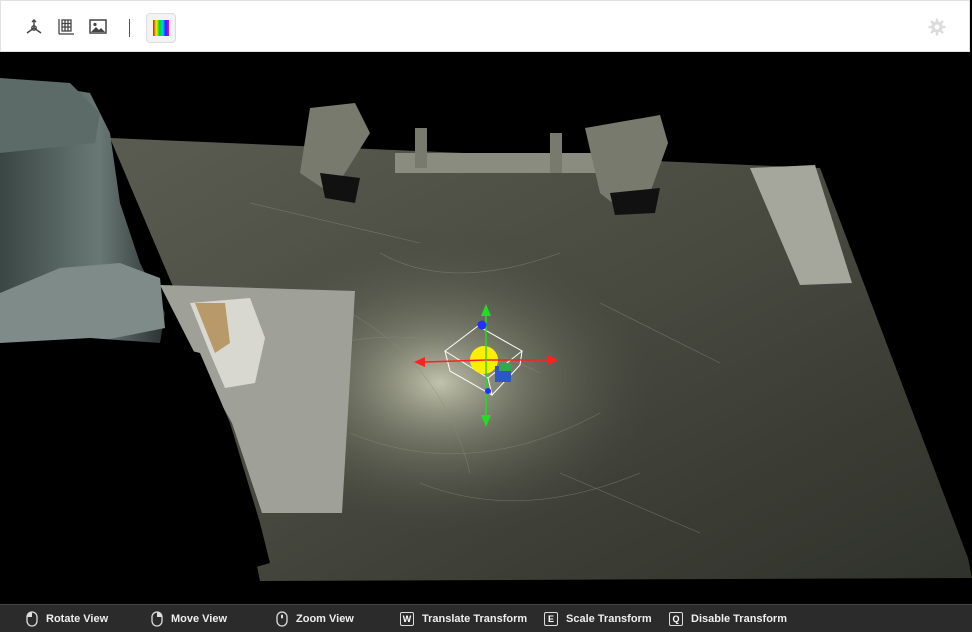 This screenshot has width=972, height=632. Describe the element at coordinates (66, 27) in the screenshot. I see `grid-icon` at that location.